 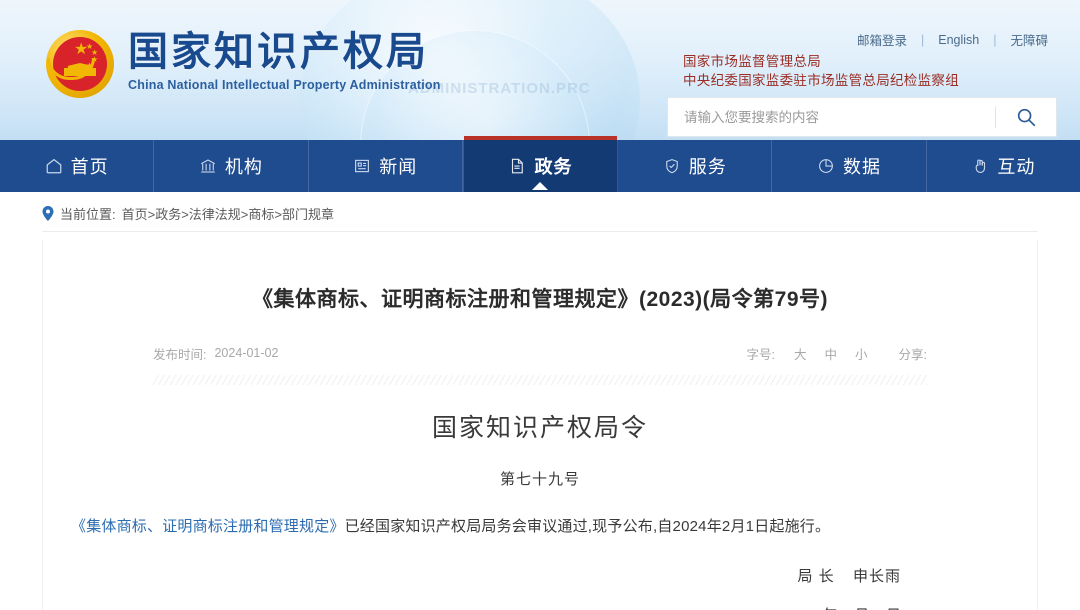 What do you see at coordinates (246, 353) in the screenshot?
I see `publish-date: 2024-01-02` at bounding box center [246, 353].